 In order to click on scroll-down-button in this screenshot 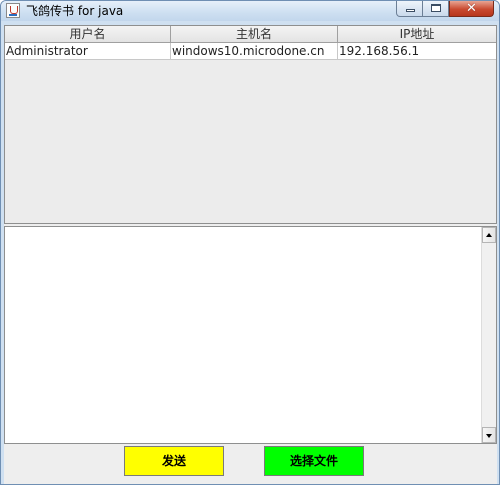, I will do `click(489, 435)`.